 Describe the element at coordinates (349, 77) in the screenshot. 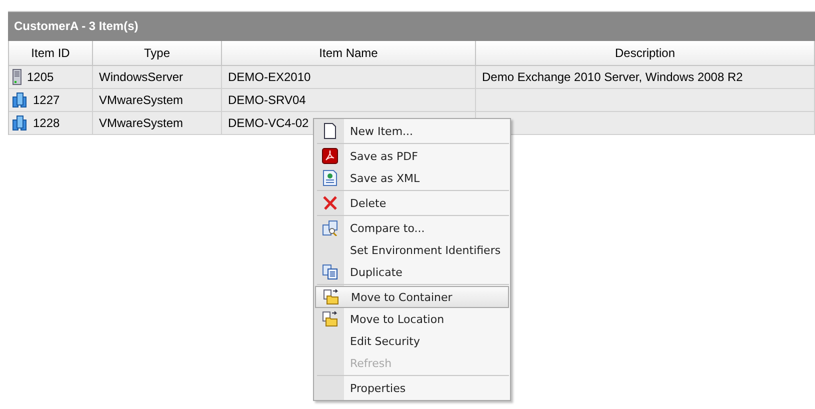

I see `table-cell: DEMO-EX2010` at that location.